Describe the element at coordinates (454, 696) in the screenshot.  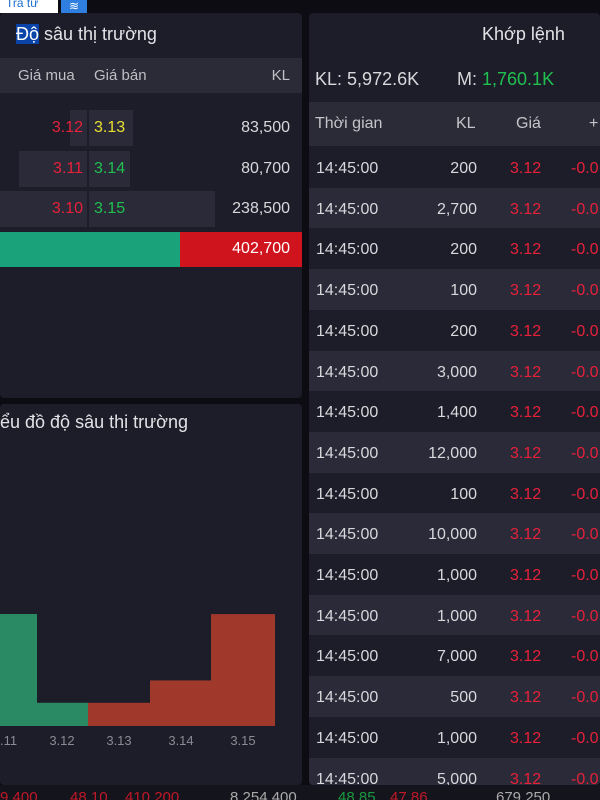
I see `matched-row: 14:45:00 500 3.12 -0.0` at that location.